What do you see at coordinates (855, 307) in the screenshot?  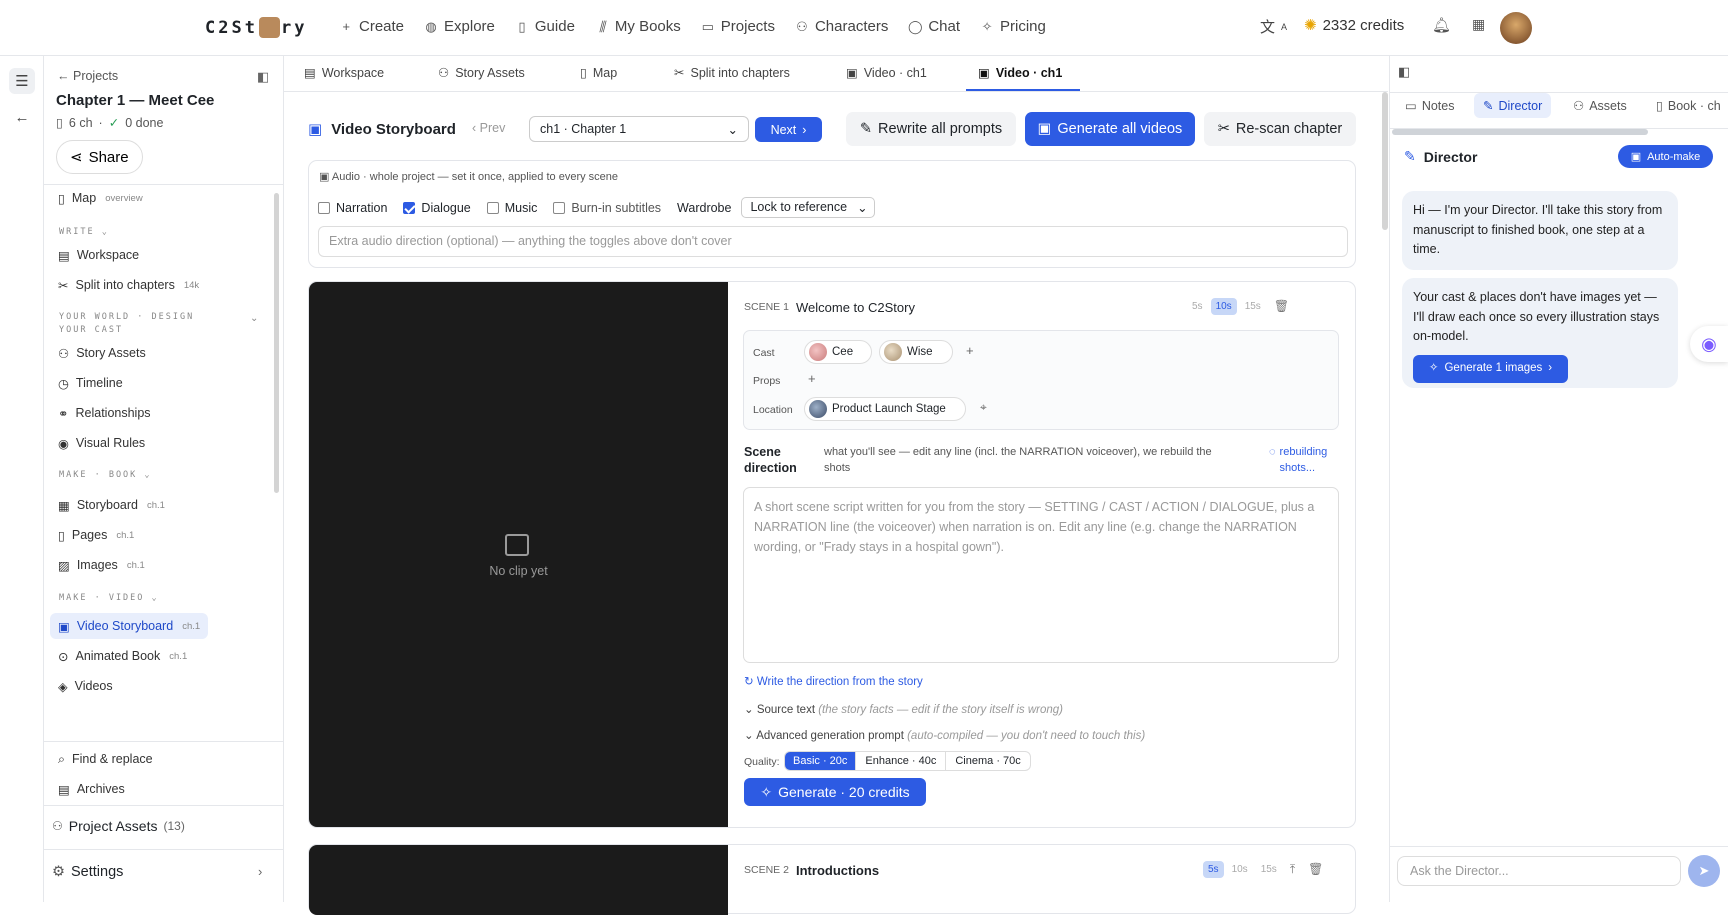 I see `scene-title: Welcome to C2Story` at bounding box center [855, 307].